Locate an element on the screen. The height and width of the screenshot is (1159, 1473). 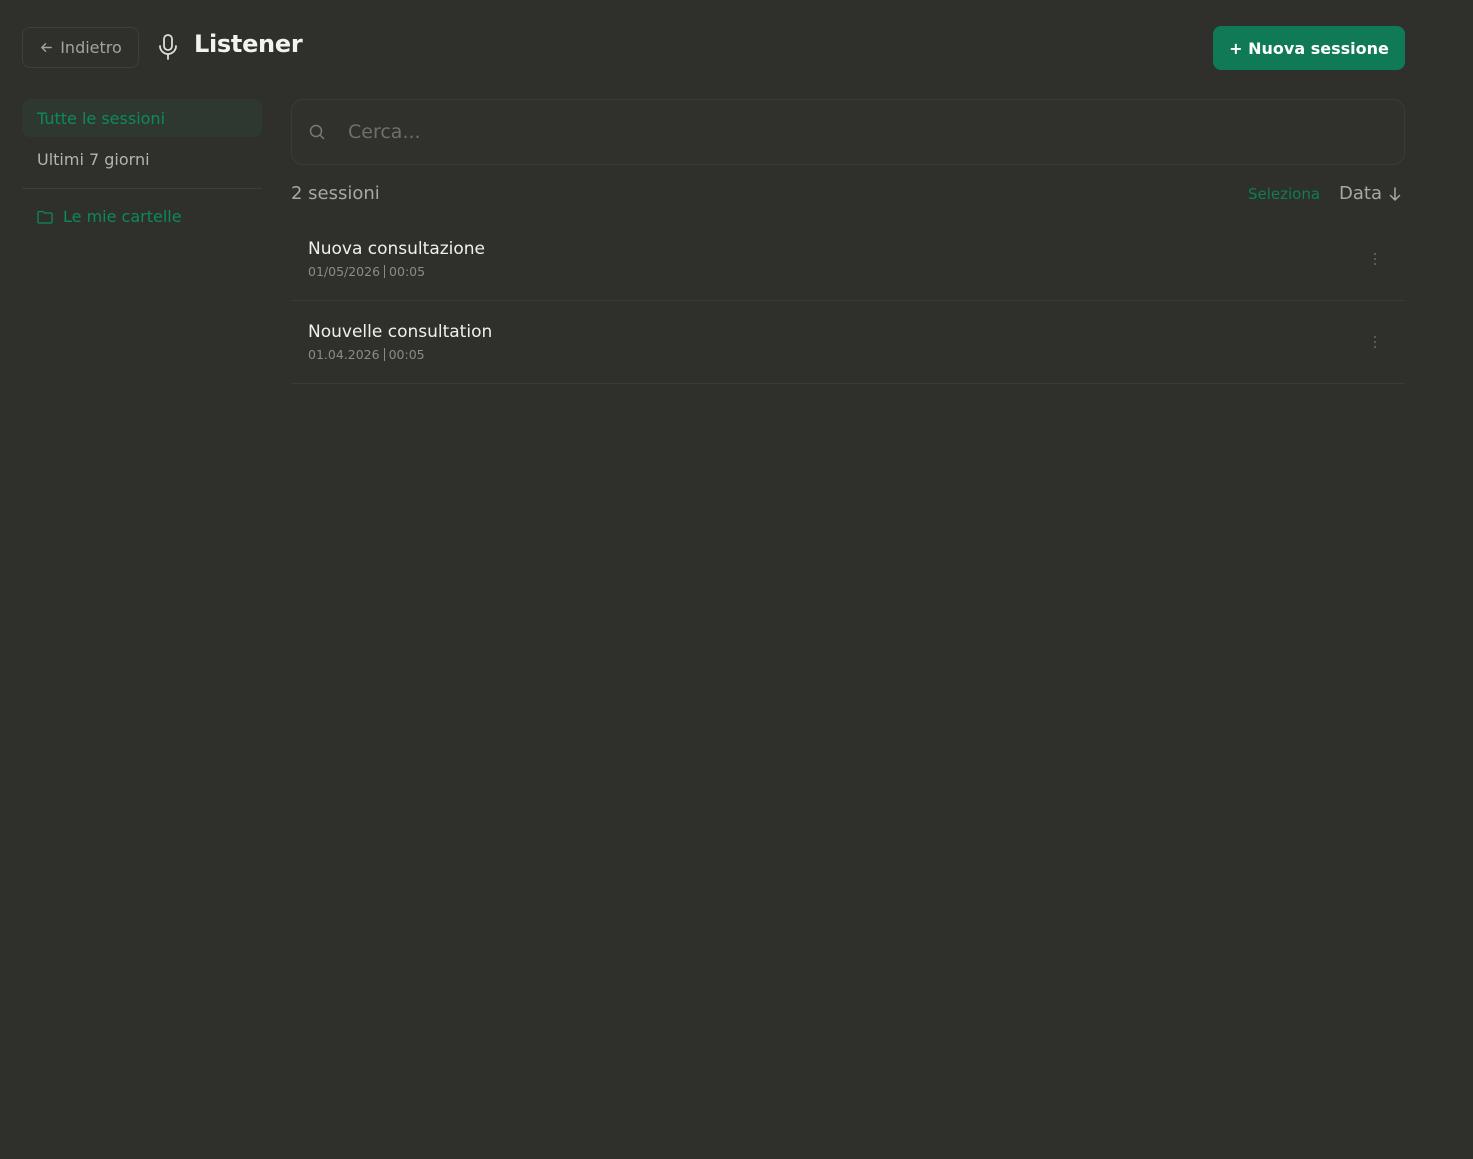
new-session-button: + Nuova sessione is located at coordinates (1309, 48).